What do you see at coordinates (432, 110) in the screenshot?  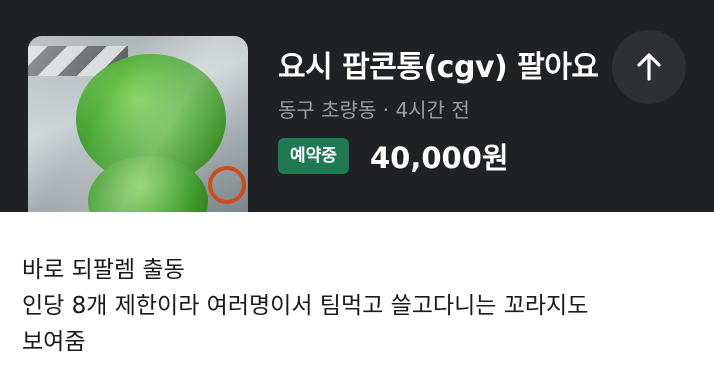 I see `listing-time: 4시간 전` at bounding box center [432, 110].